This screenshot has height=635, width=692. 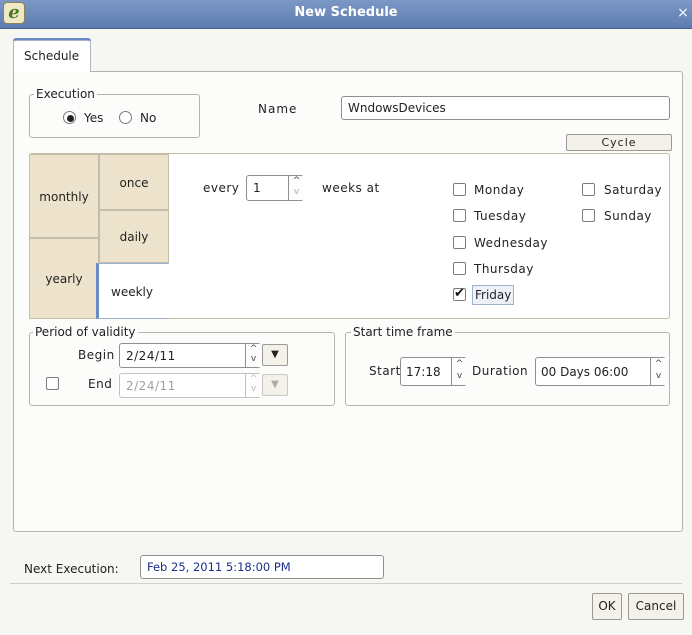 I want to click on start-down-icon: v, so click(x=459, y=379).